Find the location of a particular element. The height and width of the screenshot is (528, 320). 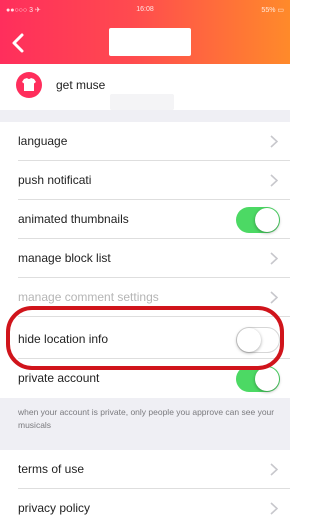

animated-thumbnails-toggle is located at coordinates (258, 220).